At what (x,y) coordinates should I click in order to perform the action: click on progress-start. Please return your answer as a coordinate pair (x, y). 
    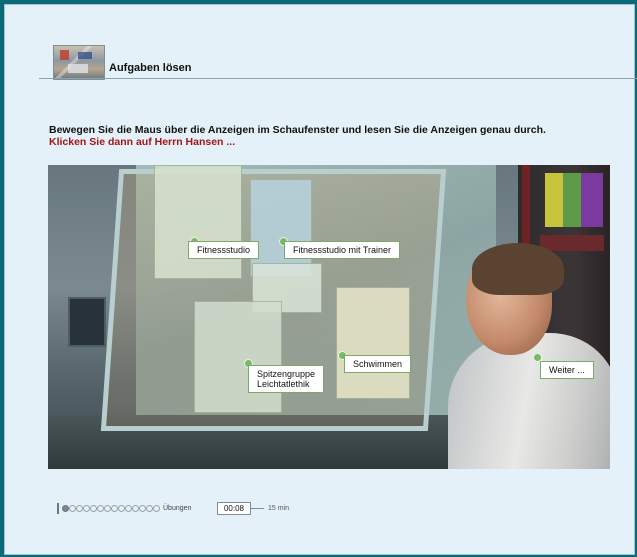
    Looking at the image, I should click on (58, 508).